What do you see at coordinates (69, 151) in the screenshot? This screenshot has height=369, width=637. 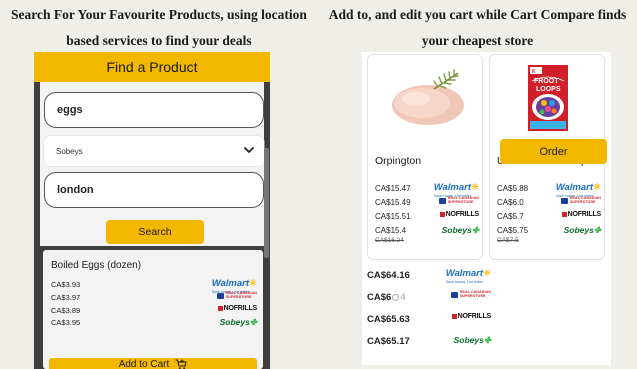 I see `store-select-value: Sobeys` at bounding box center [69, 151].